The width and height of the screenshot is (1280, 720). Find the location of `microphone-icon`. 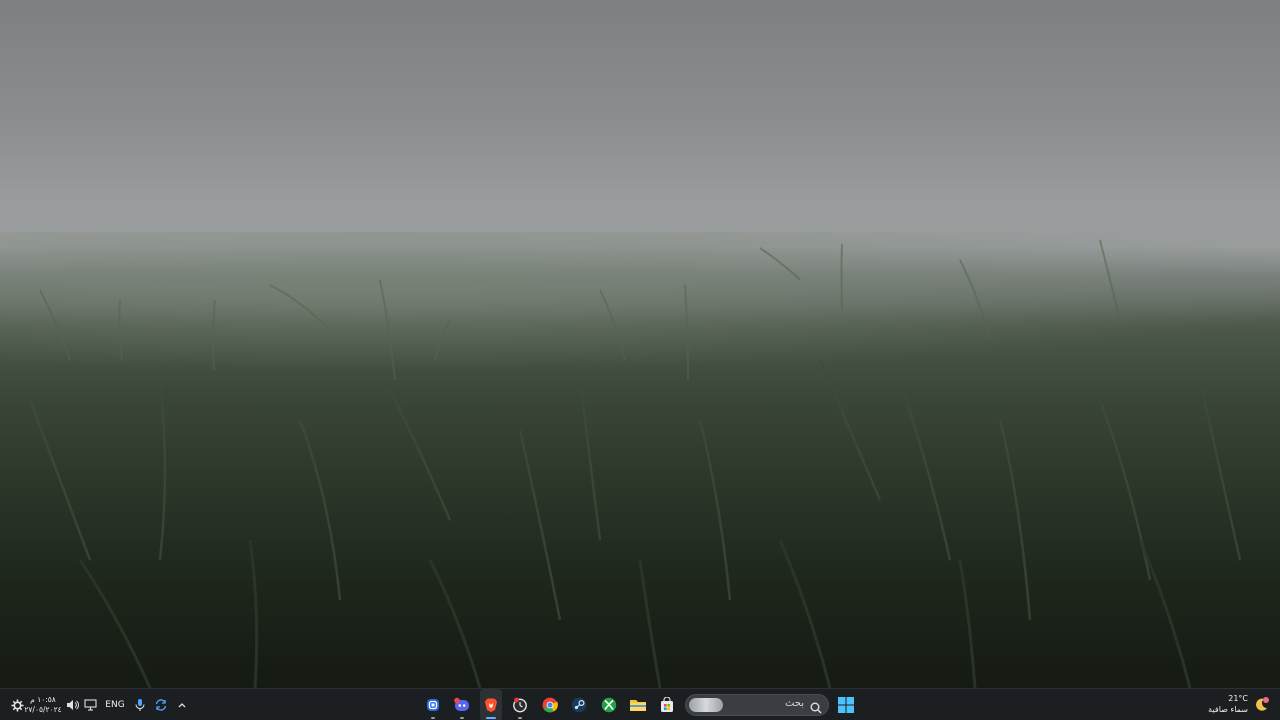

microphone-icon is located at coordinates (140, 705).